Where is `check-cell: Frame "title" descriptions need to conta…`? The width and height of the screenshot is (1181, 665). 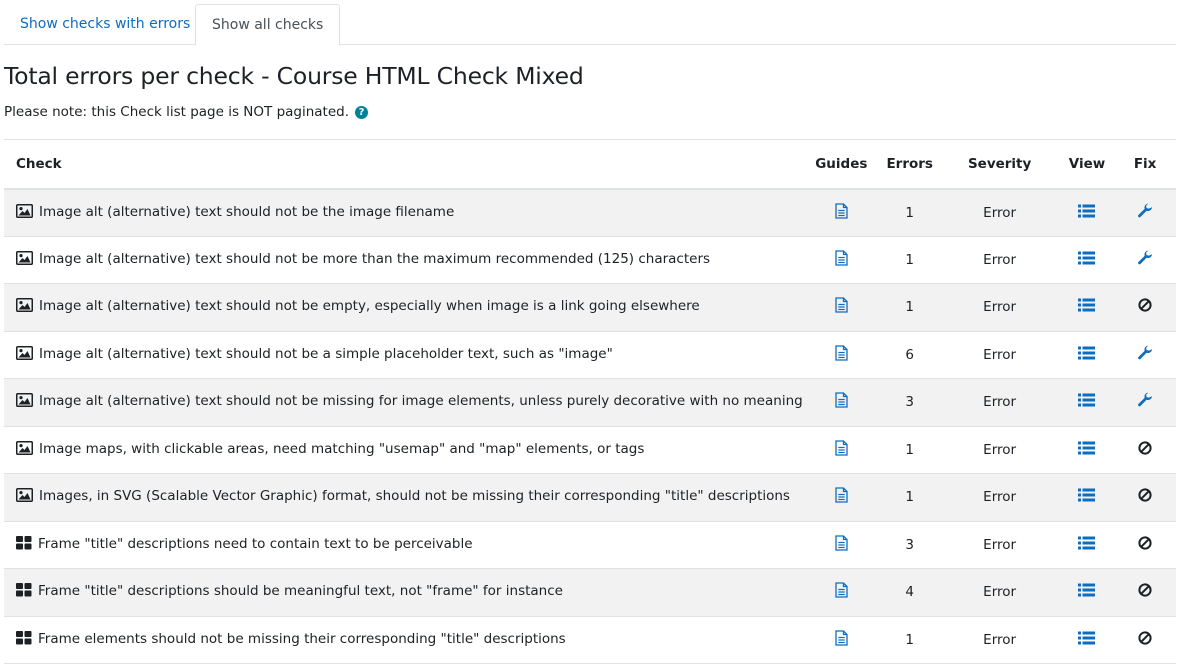
check-cell: Frame "title" descriptions need to conta… is located at coordinates (403, 545).